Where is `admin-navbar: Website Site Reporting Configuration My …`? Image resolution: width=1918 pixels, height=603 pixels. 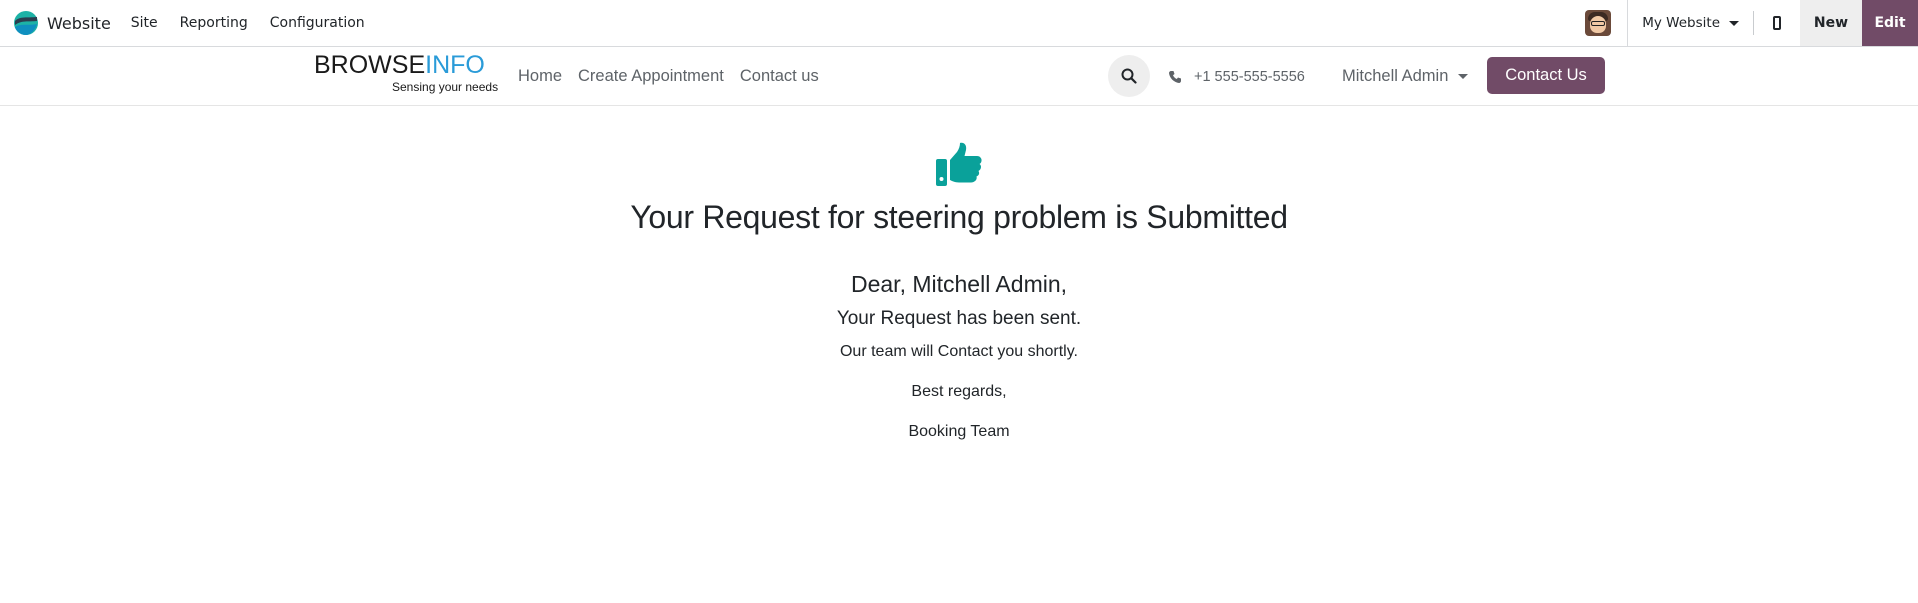
admin-navbar: Website Site Reporting Configuration My … is located at coordinates (959, 23).